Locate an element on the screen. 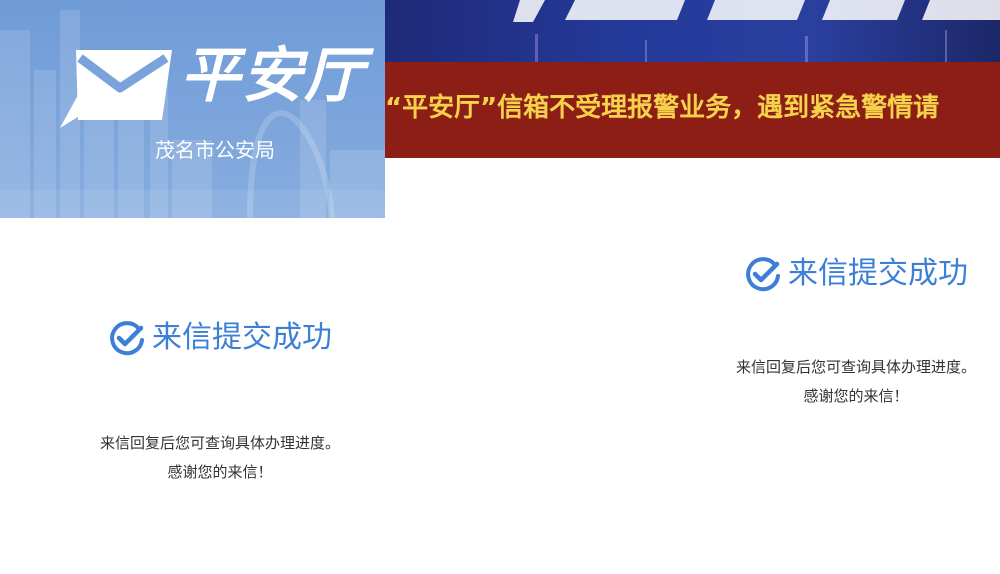 The image size is (1000, 574). notice-ribbon: “平安厅”信箱不受理报警业务，遇到紧急警情请 is located at coordinates (692, 110).